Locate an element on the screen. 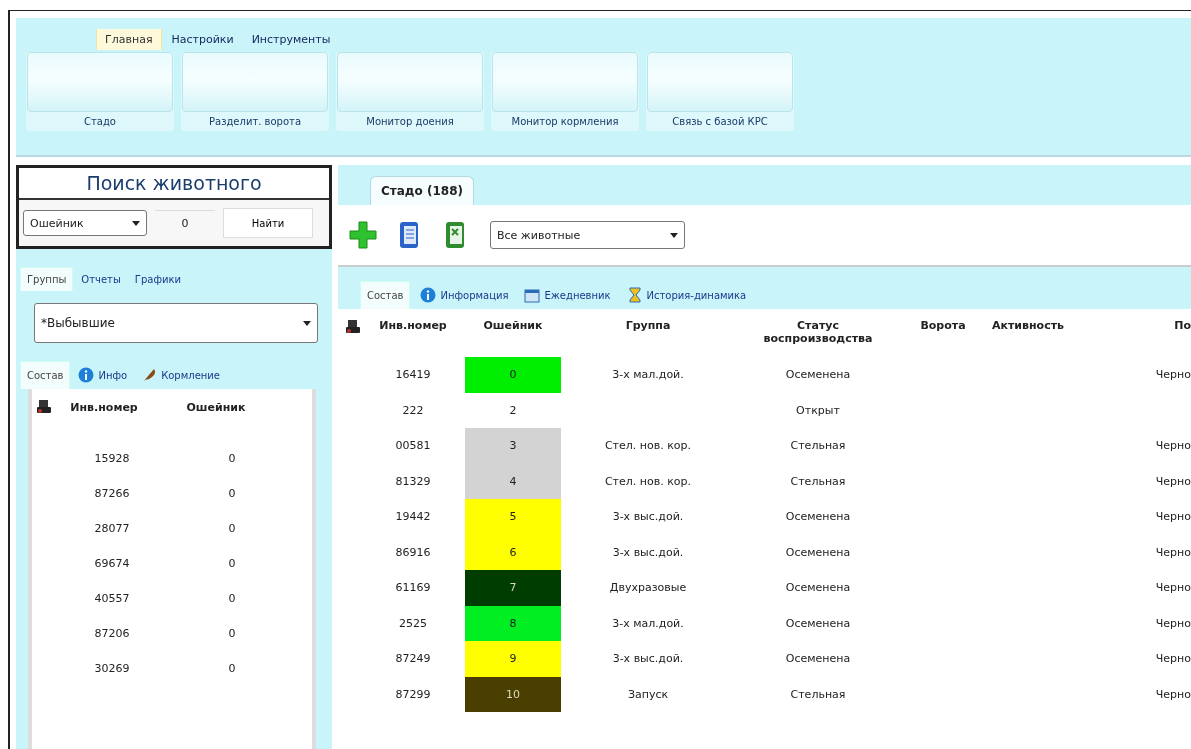 This screenshot has width=1191, height=749. group-select: *Выбывшие is located at coordinates (176, 323).